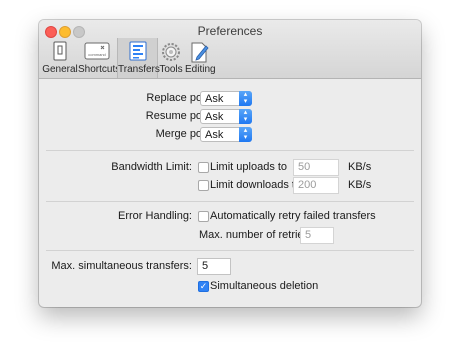 The image size is (459, 363). I want to click on tab-shortcuts: command Shortcuts, so click(99, 58).